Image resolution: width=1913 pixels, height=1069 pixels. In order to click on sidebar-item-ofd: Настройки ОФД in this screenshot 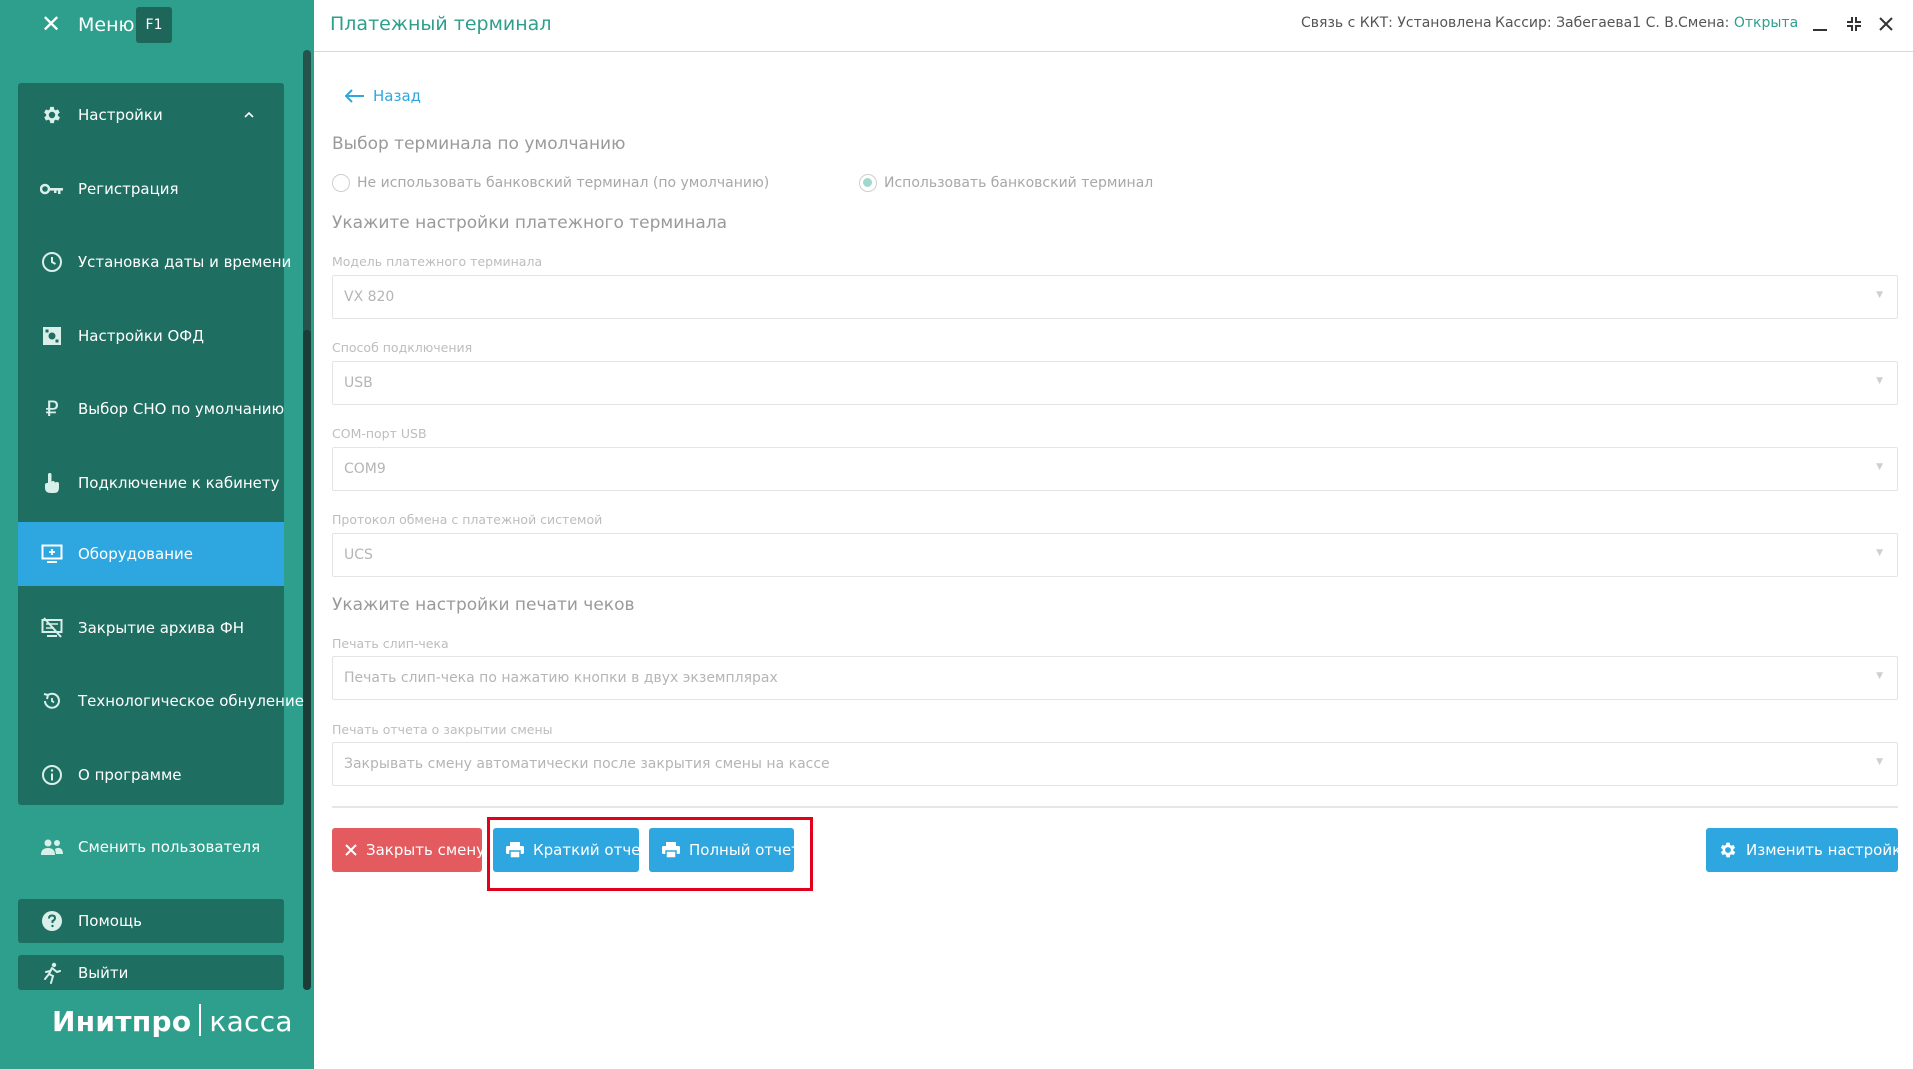, I will do `click(151, 336)`.